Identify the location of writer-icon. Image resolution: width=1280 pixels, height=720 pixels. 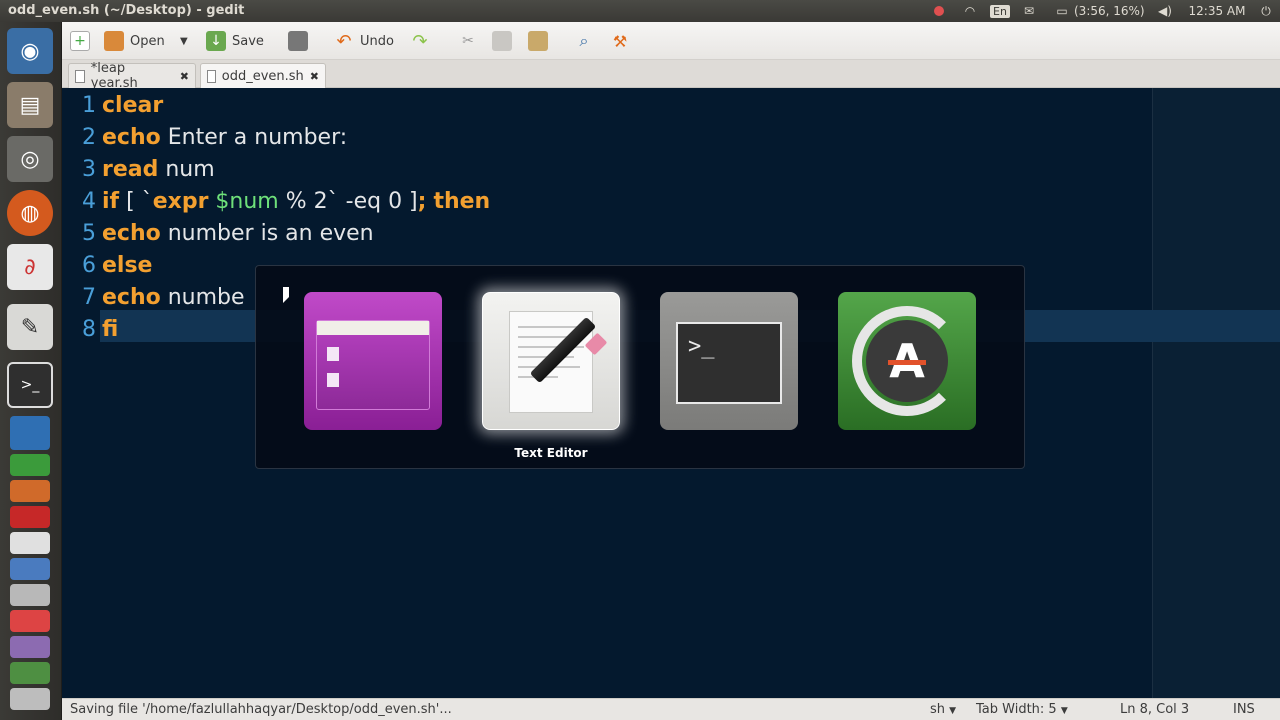
(30, 433).